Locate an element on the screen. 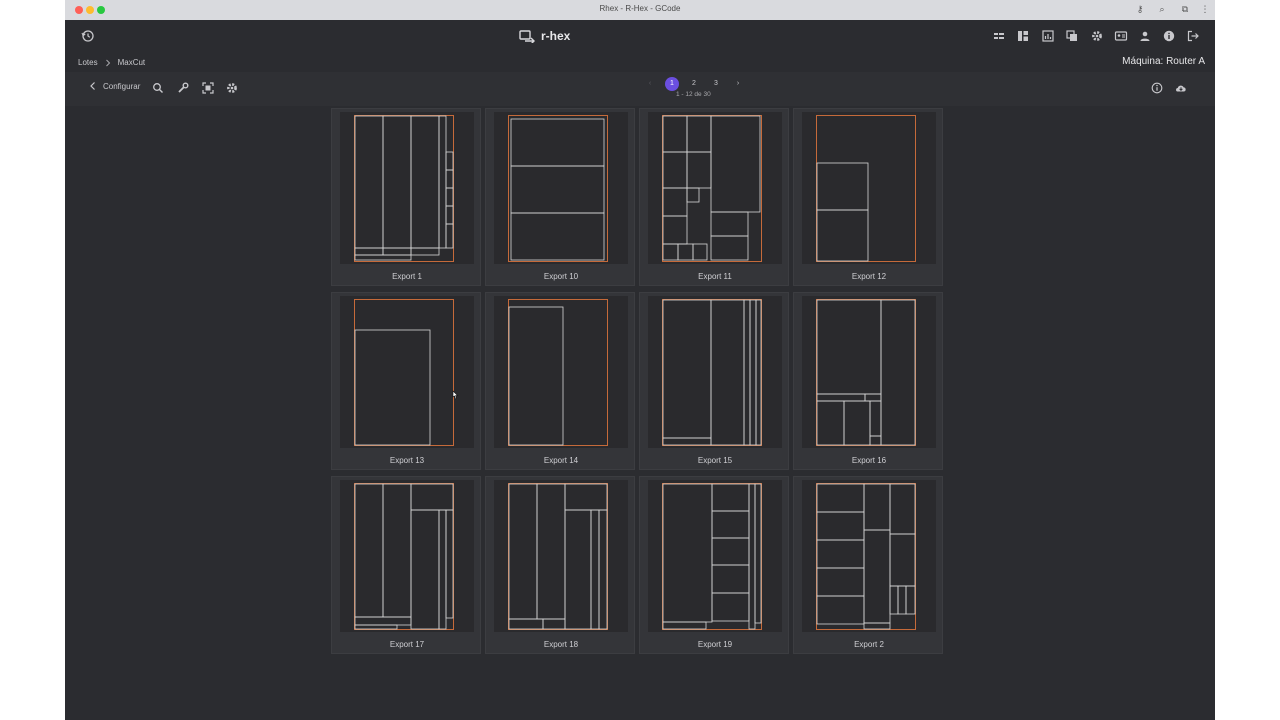 The image size is (1280, 720). chart-icon is located at coordinates (1048, 36).